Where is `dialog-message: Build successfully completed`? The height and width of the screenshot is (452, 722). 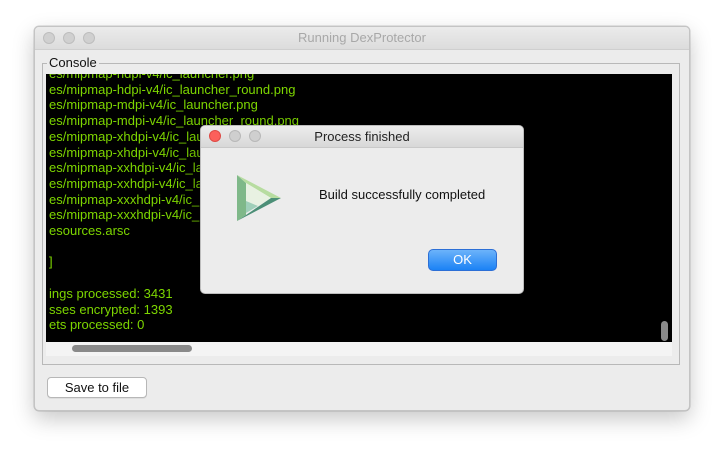
dialog-message: Build successfully completed is located at coordinates (402, 194).